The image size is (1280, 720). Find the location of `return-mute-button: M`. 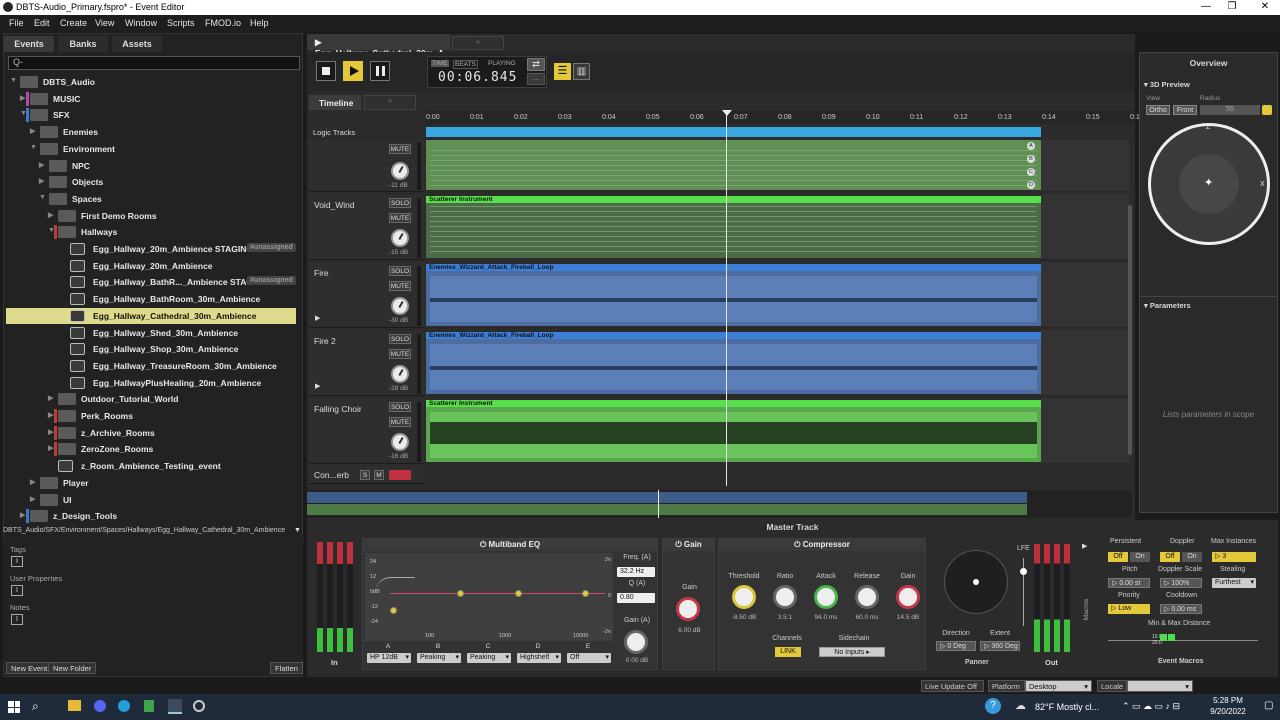

return-mute-button: M is located at coordinates (379, 475).